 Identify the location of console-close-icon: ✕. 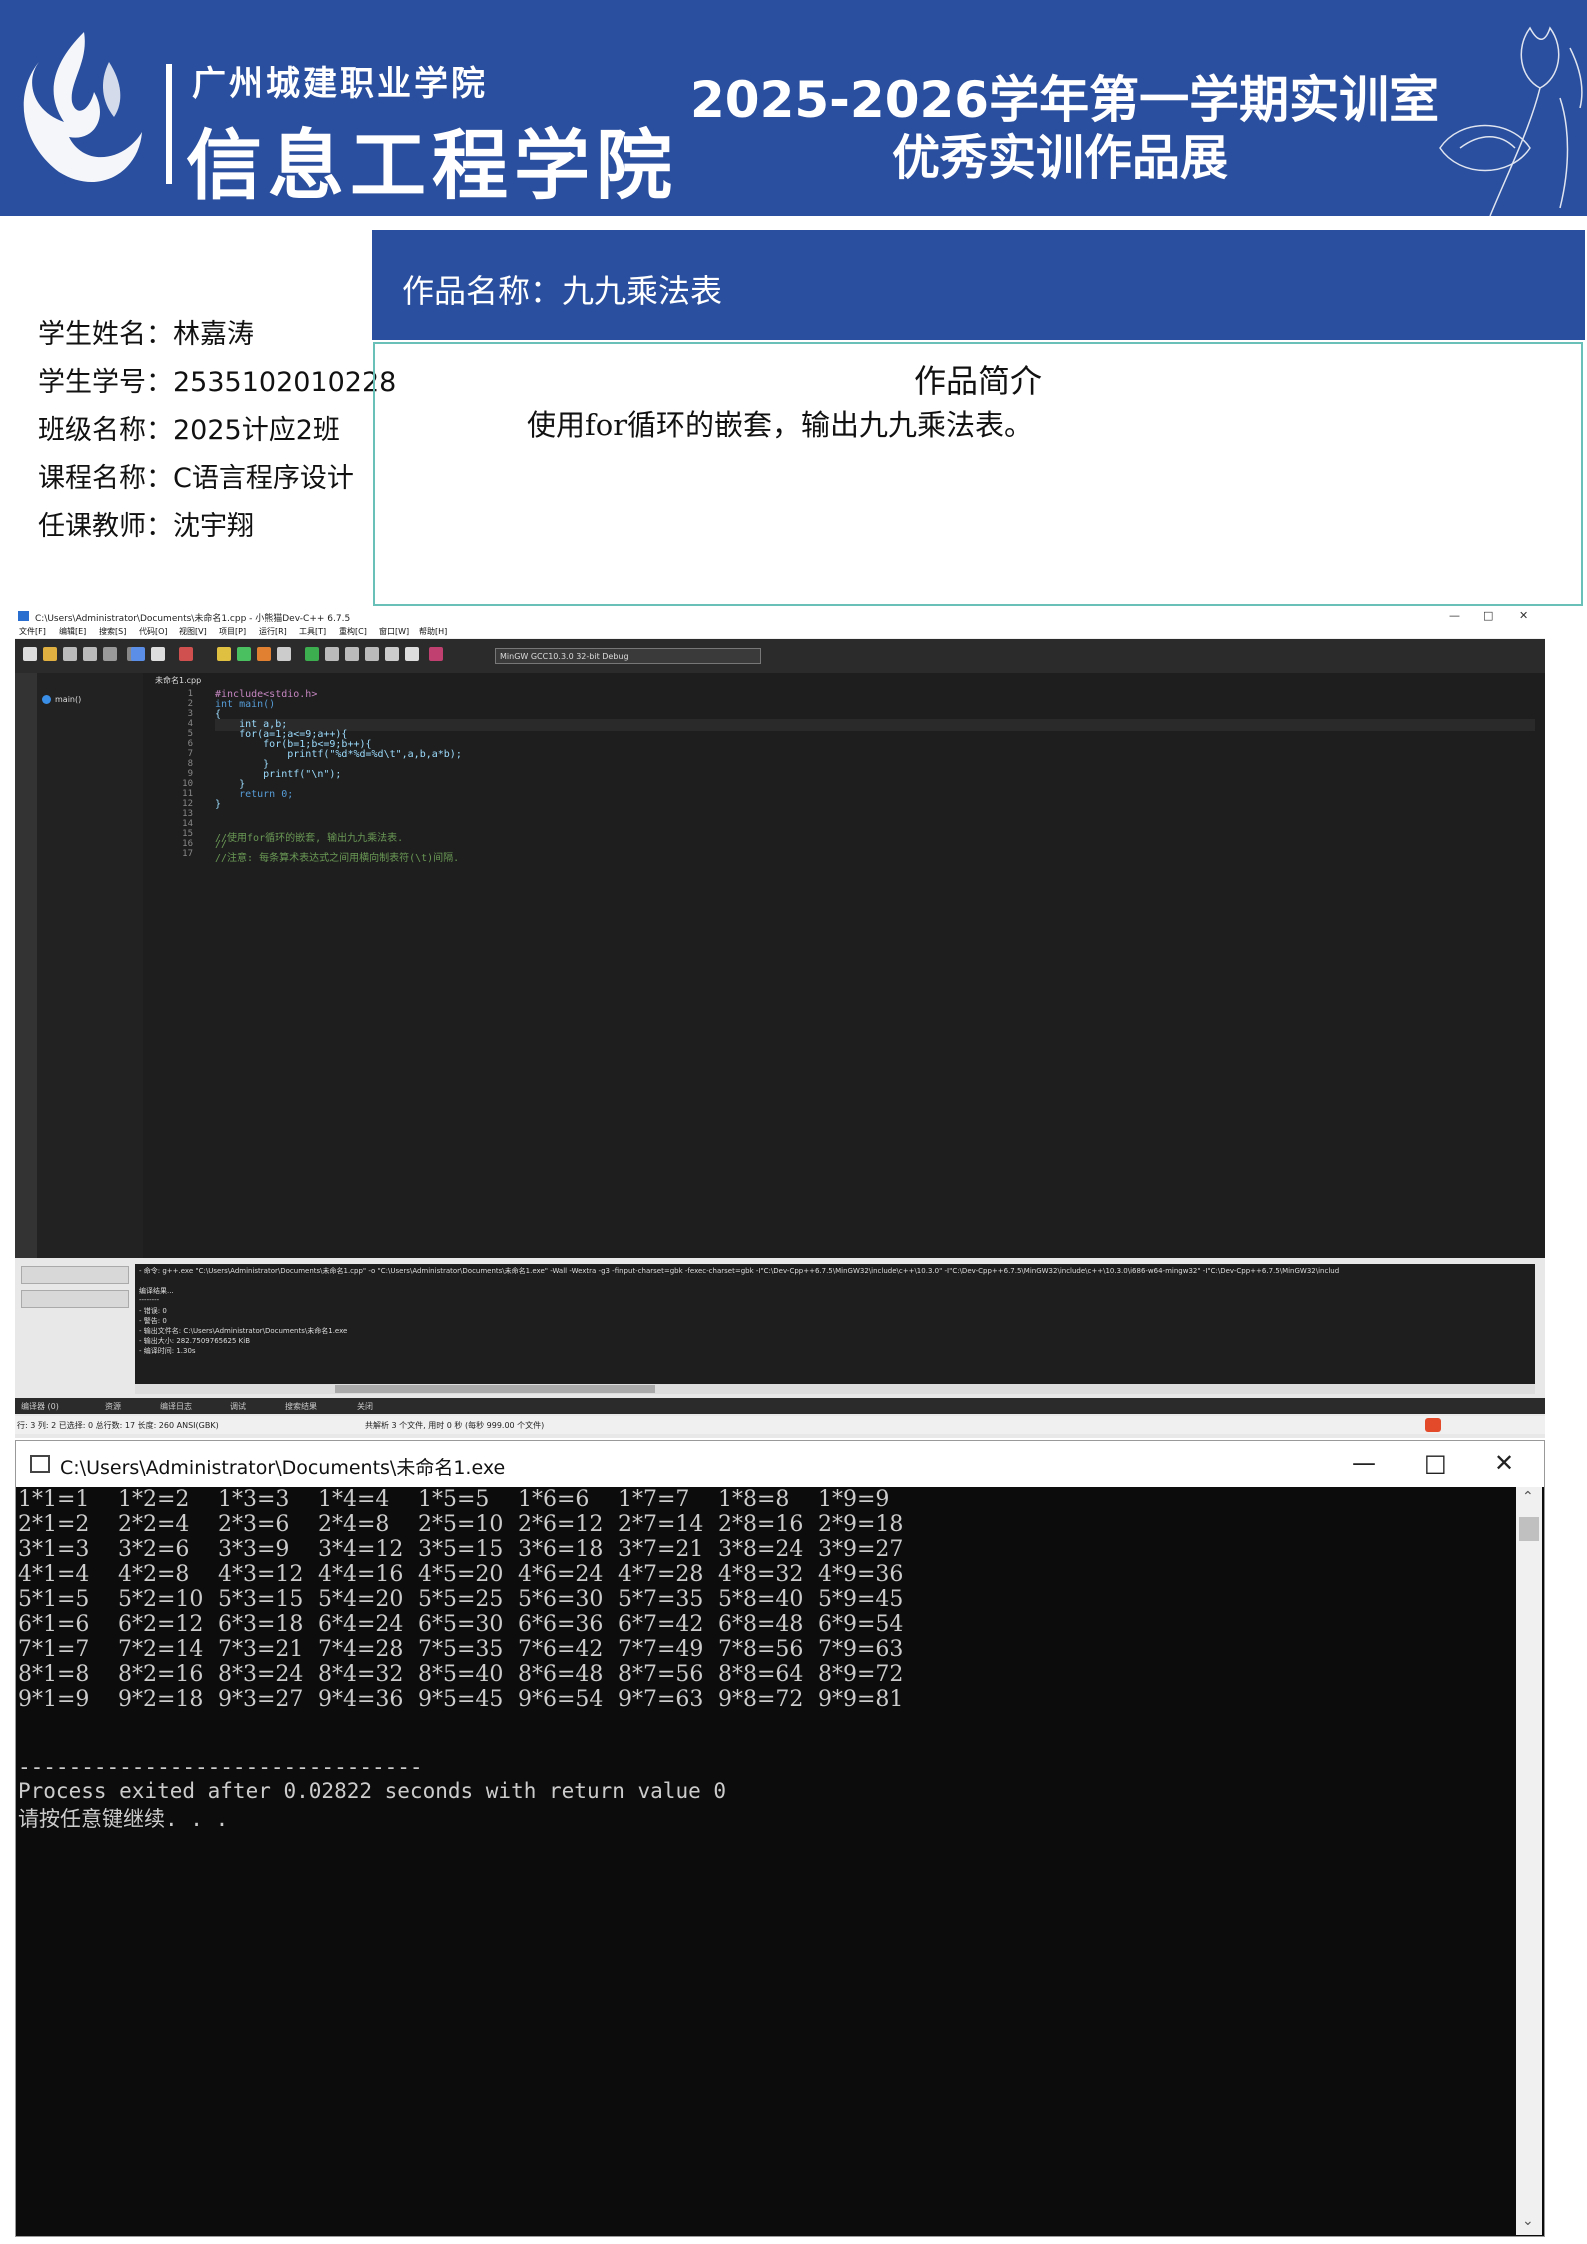
(1504, 1463).